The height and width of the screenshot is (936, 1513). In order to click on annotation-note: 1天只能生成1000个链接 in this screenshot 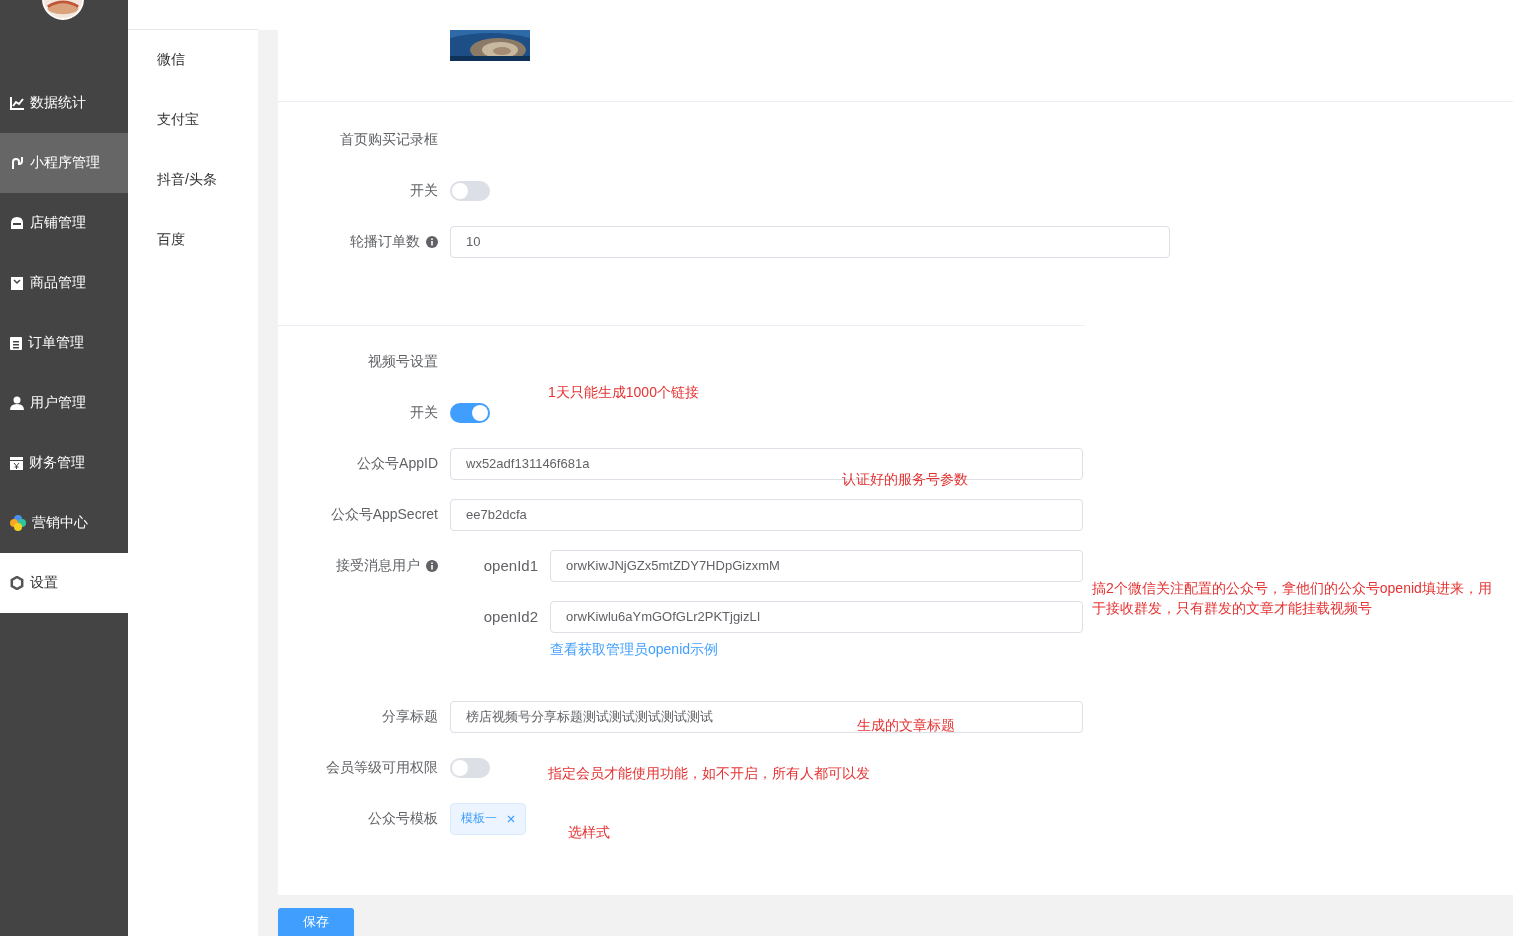, I will do `click(623, 392)`.